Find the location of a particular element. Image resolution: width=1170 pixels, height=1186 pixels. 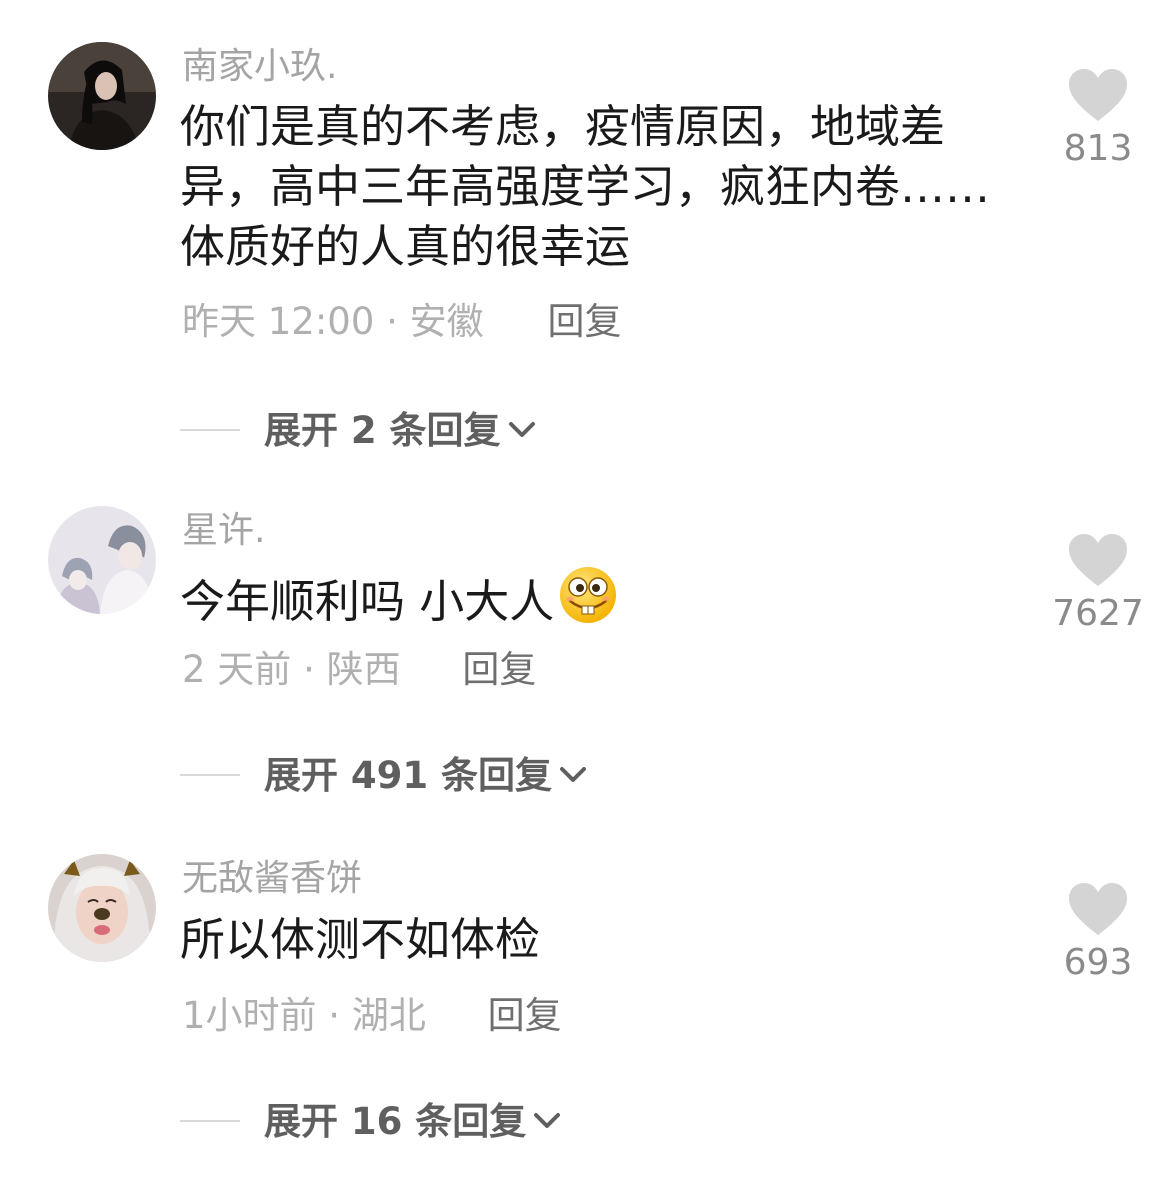

like-count: 7627 is located at coordinates (1098, 613).